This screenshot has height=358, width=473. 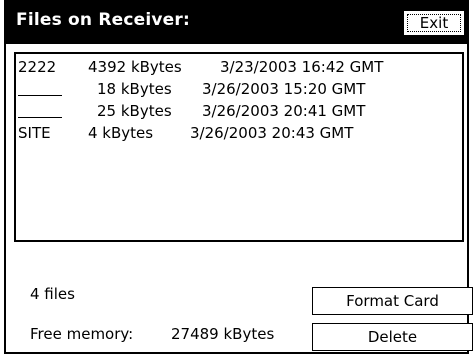 I want to click on exit-button-label: Exit, so click(x=434, y=23).